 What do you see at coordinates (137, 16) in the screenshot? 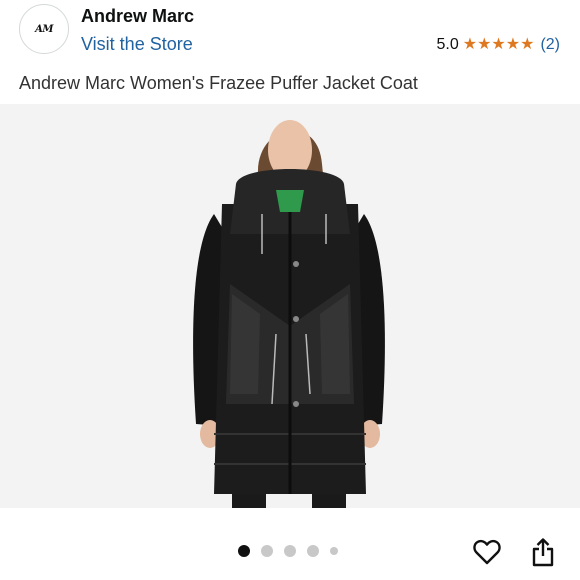
I see `brand-name: Andrew Marc` at bounding box center [137, 16].